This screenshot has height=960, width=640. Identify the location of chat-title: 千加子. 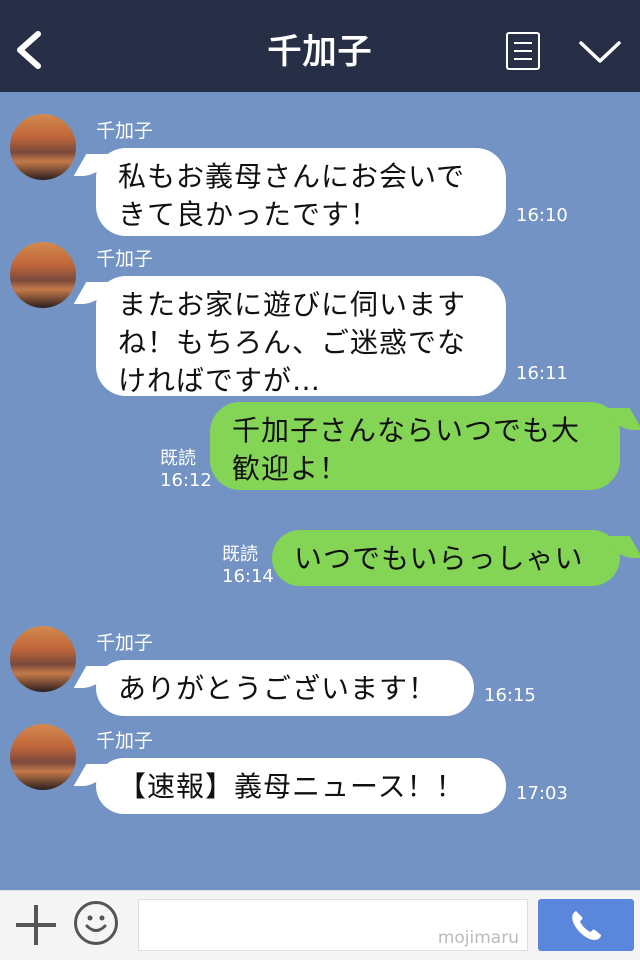
(320, 52).